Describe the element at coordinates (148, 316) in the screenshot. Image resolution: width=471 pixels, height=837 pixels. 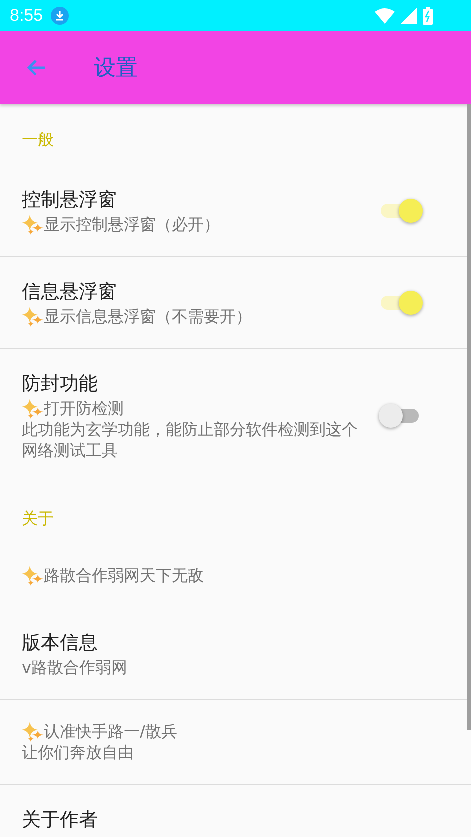
I see `preference-summary: 显示信息悬浮窗（不需要开）` at that location.